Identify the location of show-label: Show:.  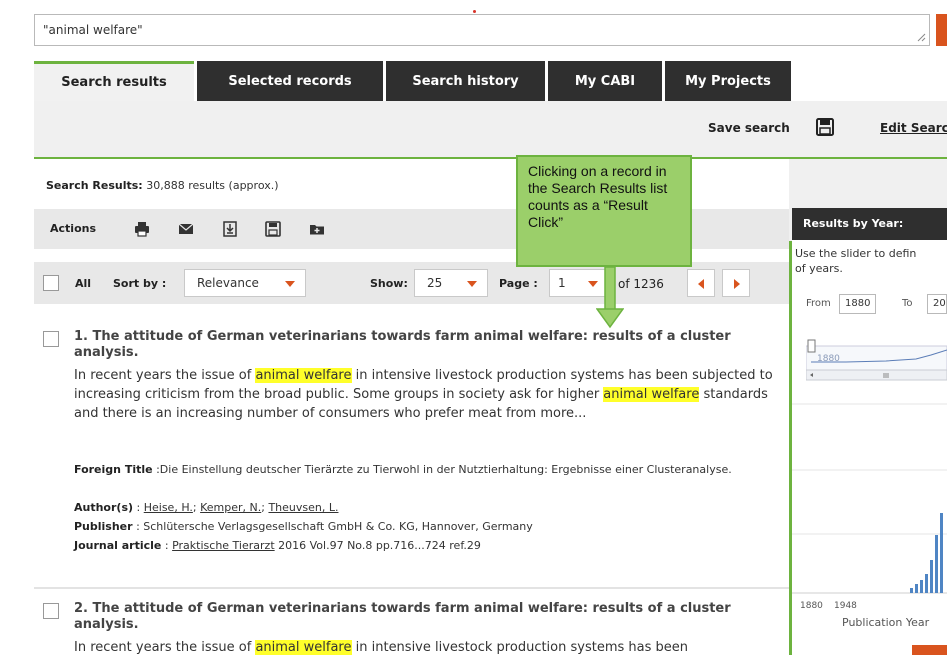
(389, 283).